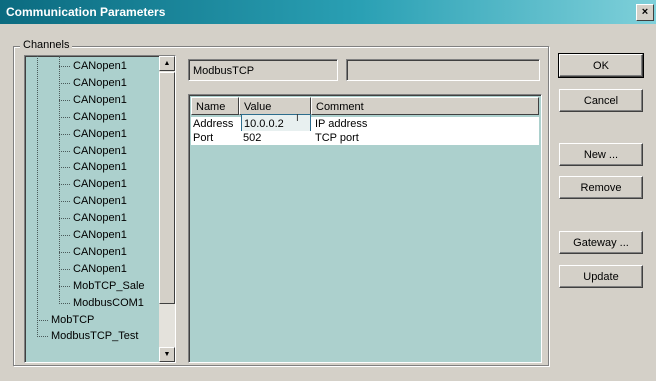 Image resolution: width=656 pixels, height=381 pixels. Describe the element at coordinates (341, 124) in the screenshot. I see `param-comment: IP address` at that location.